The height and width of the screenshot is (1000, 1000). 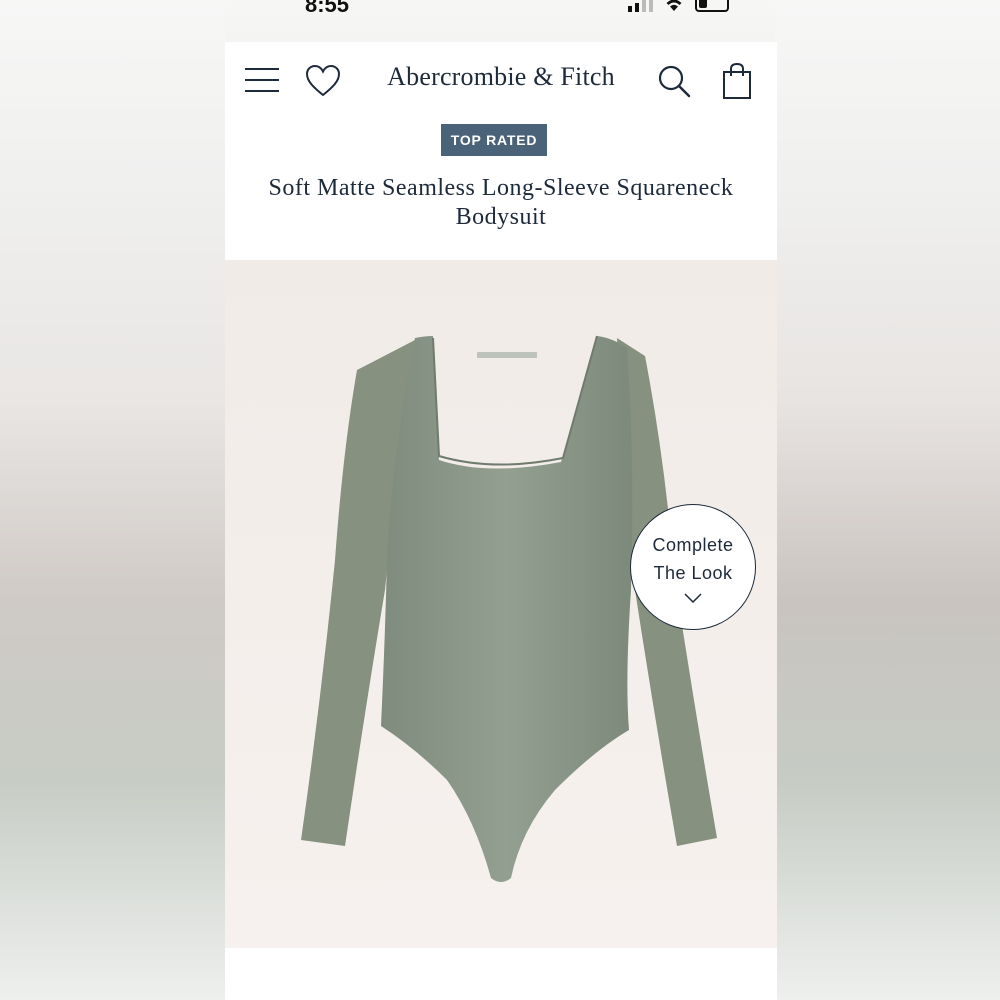 I want to click on top-rated-badge: TOP RATED, so click(x=494, y=140).